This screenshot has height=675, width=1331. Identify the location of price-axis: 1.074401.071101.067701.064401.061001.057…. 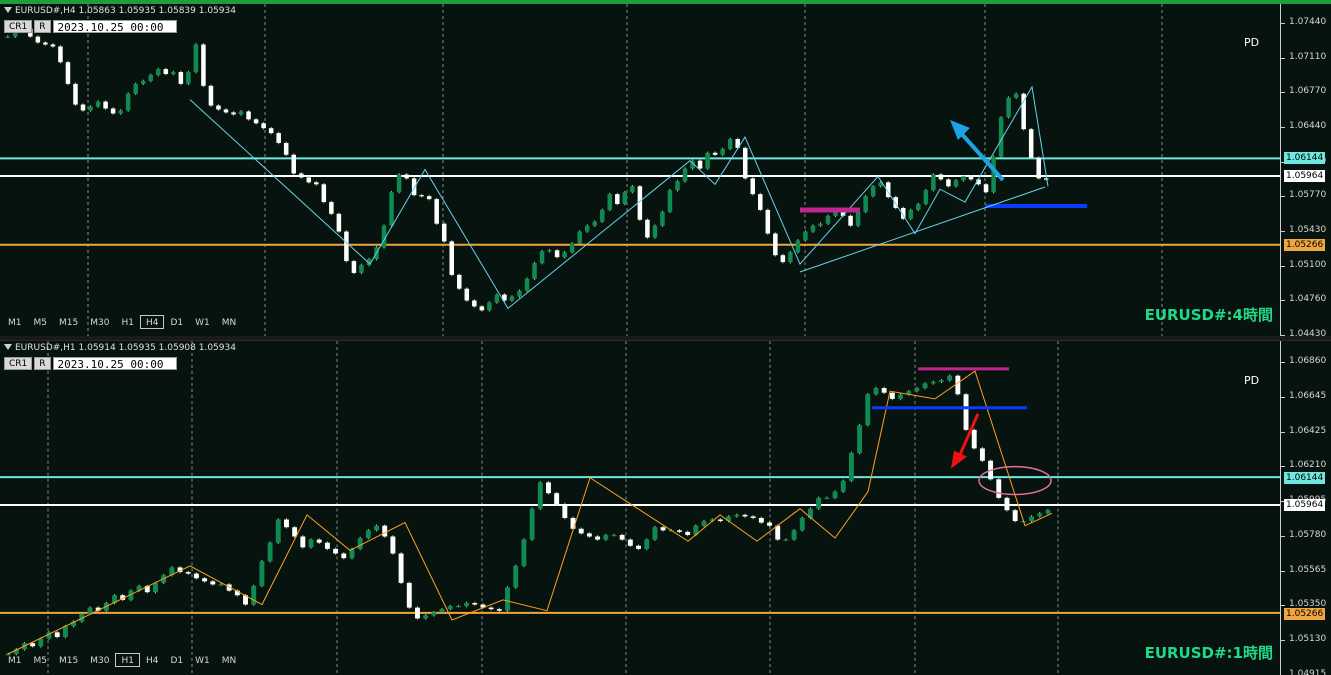
(1305, 171).